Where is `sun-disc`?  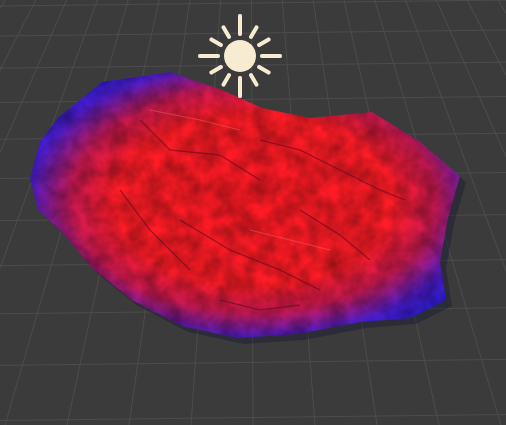 sun-disc is located at coordinates (240, 56).